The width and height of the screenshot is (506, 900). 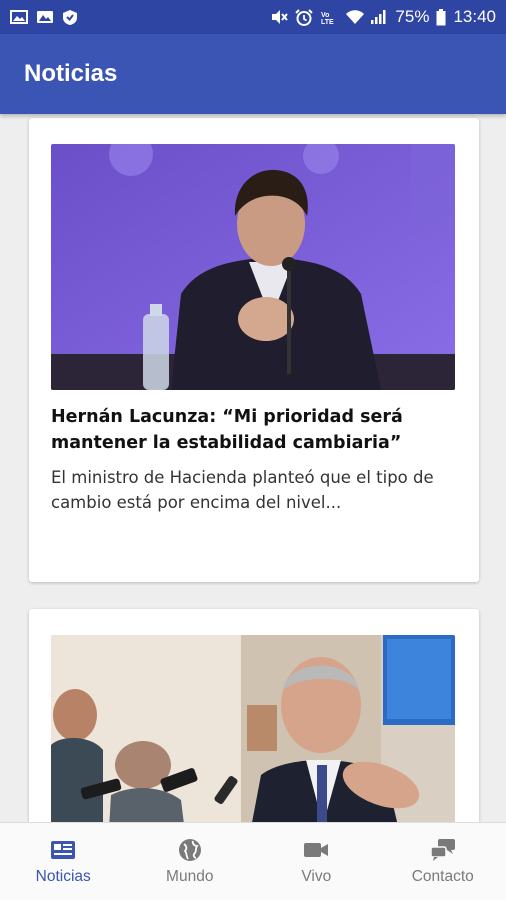 I want to click on newspaper-icon, so click(x=63, y=850).